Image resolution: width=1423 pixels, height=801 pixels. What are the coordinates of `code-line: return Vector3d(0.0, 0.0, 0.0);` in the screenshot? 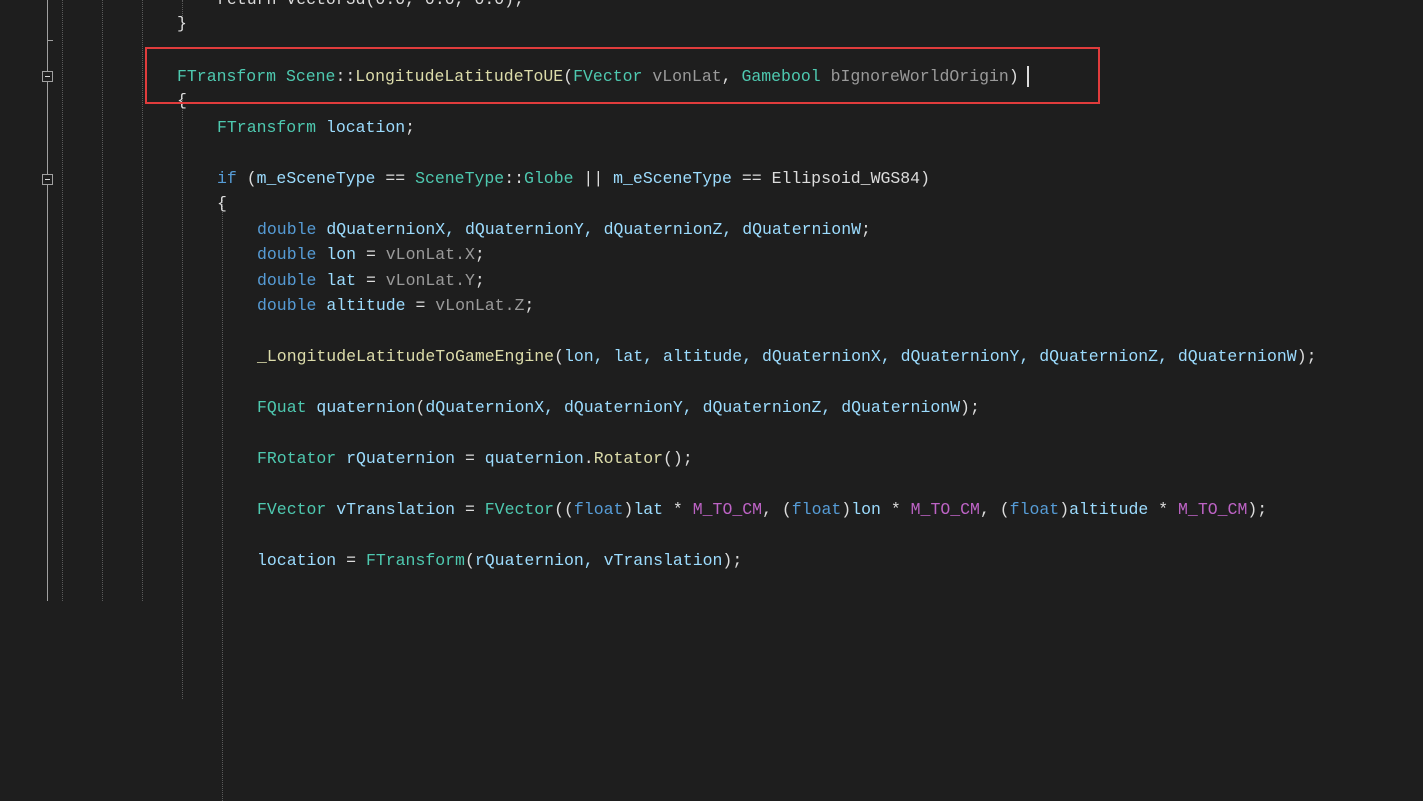 It's located at (370, 6).